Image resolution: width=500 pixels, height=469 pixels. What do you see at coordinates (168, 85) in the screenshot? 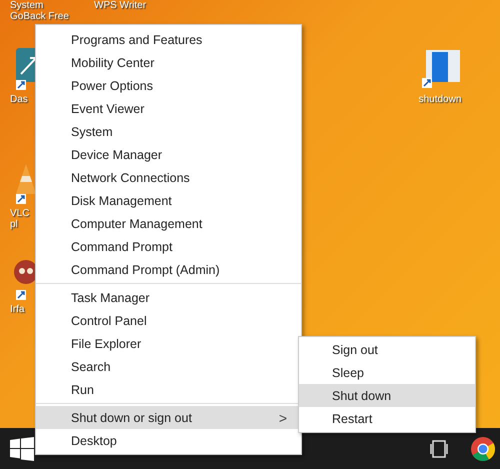
I see `menu-item: Power Options` at bounding box center [168, 85].